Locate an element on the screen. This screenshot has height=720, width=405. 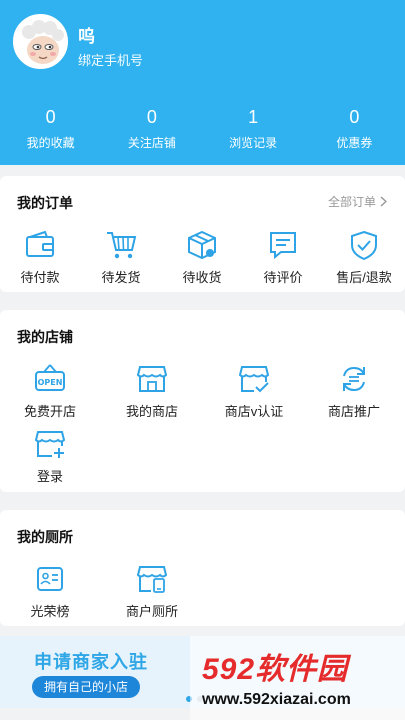
shop-login: 登录 is located at coordinates (50, 456).